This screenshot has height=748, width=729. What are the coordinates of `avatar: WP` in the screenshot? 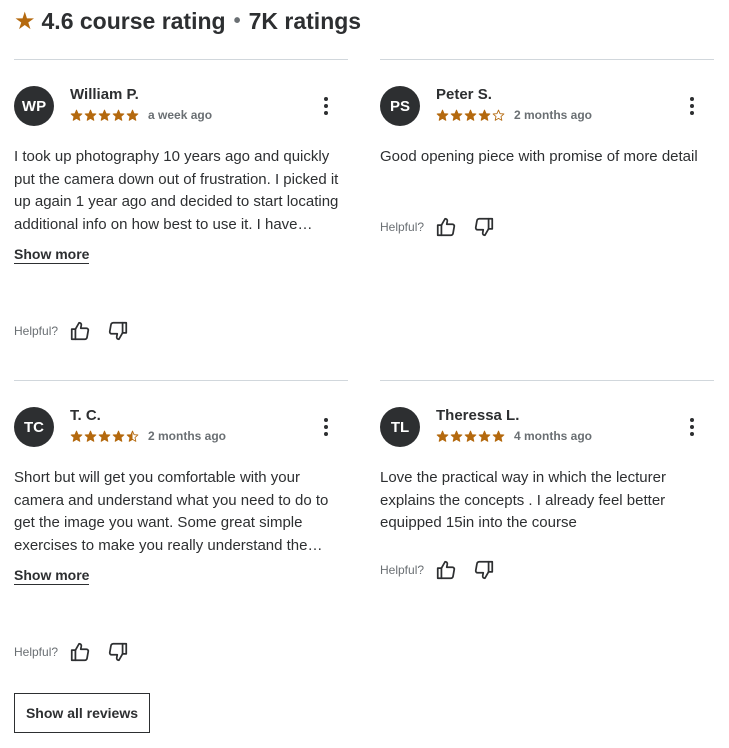 It's located at (34, 106).